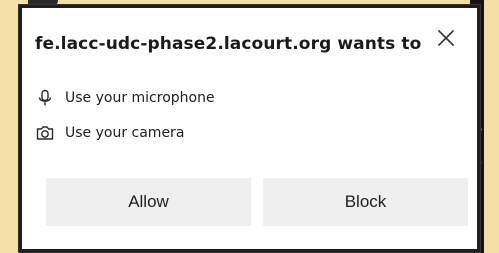 The image size is (499, 253). What do you see at coordinates (12, 126) in the screenshot?
I see `background-left-strip` at bounding box center [12, 126].